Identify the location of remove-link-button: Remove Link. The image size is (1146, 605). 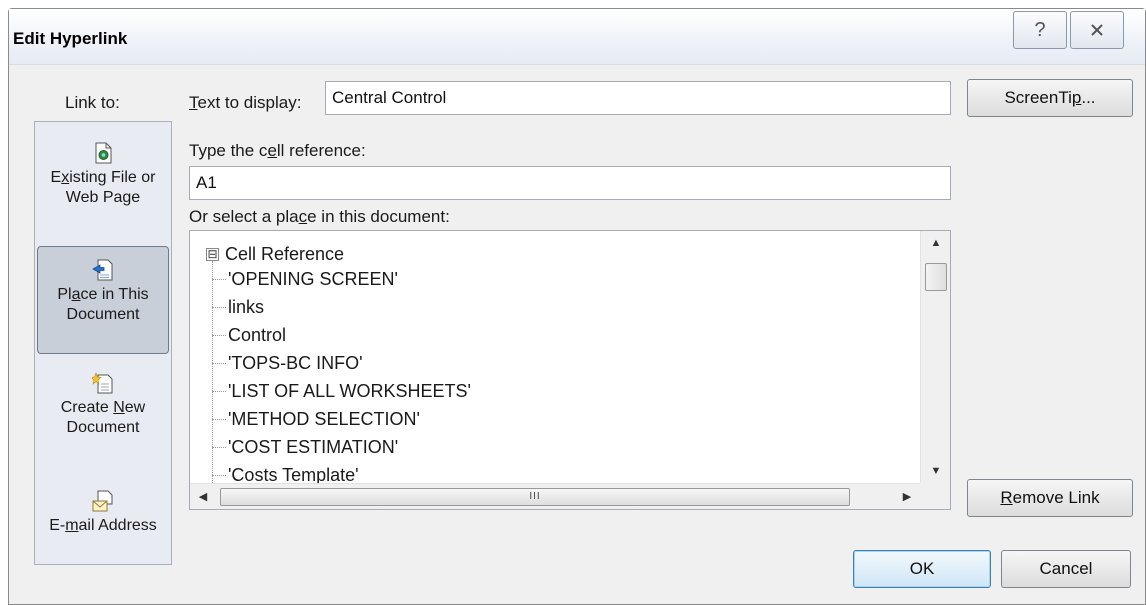
(1050, 498).